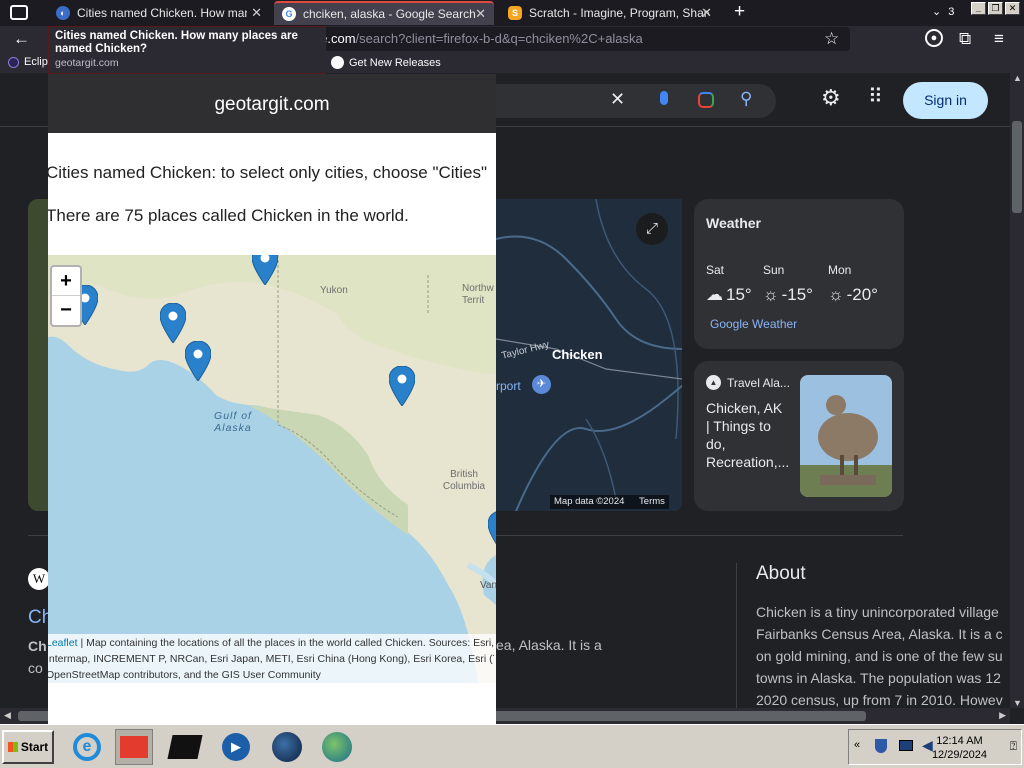 The height and width of the screenshot is (768, 1024). Describe the element at coordinates (959, 748) in the screenshot. I see `system-clock: 12:14 AM 12/29/2024` at that location.